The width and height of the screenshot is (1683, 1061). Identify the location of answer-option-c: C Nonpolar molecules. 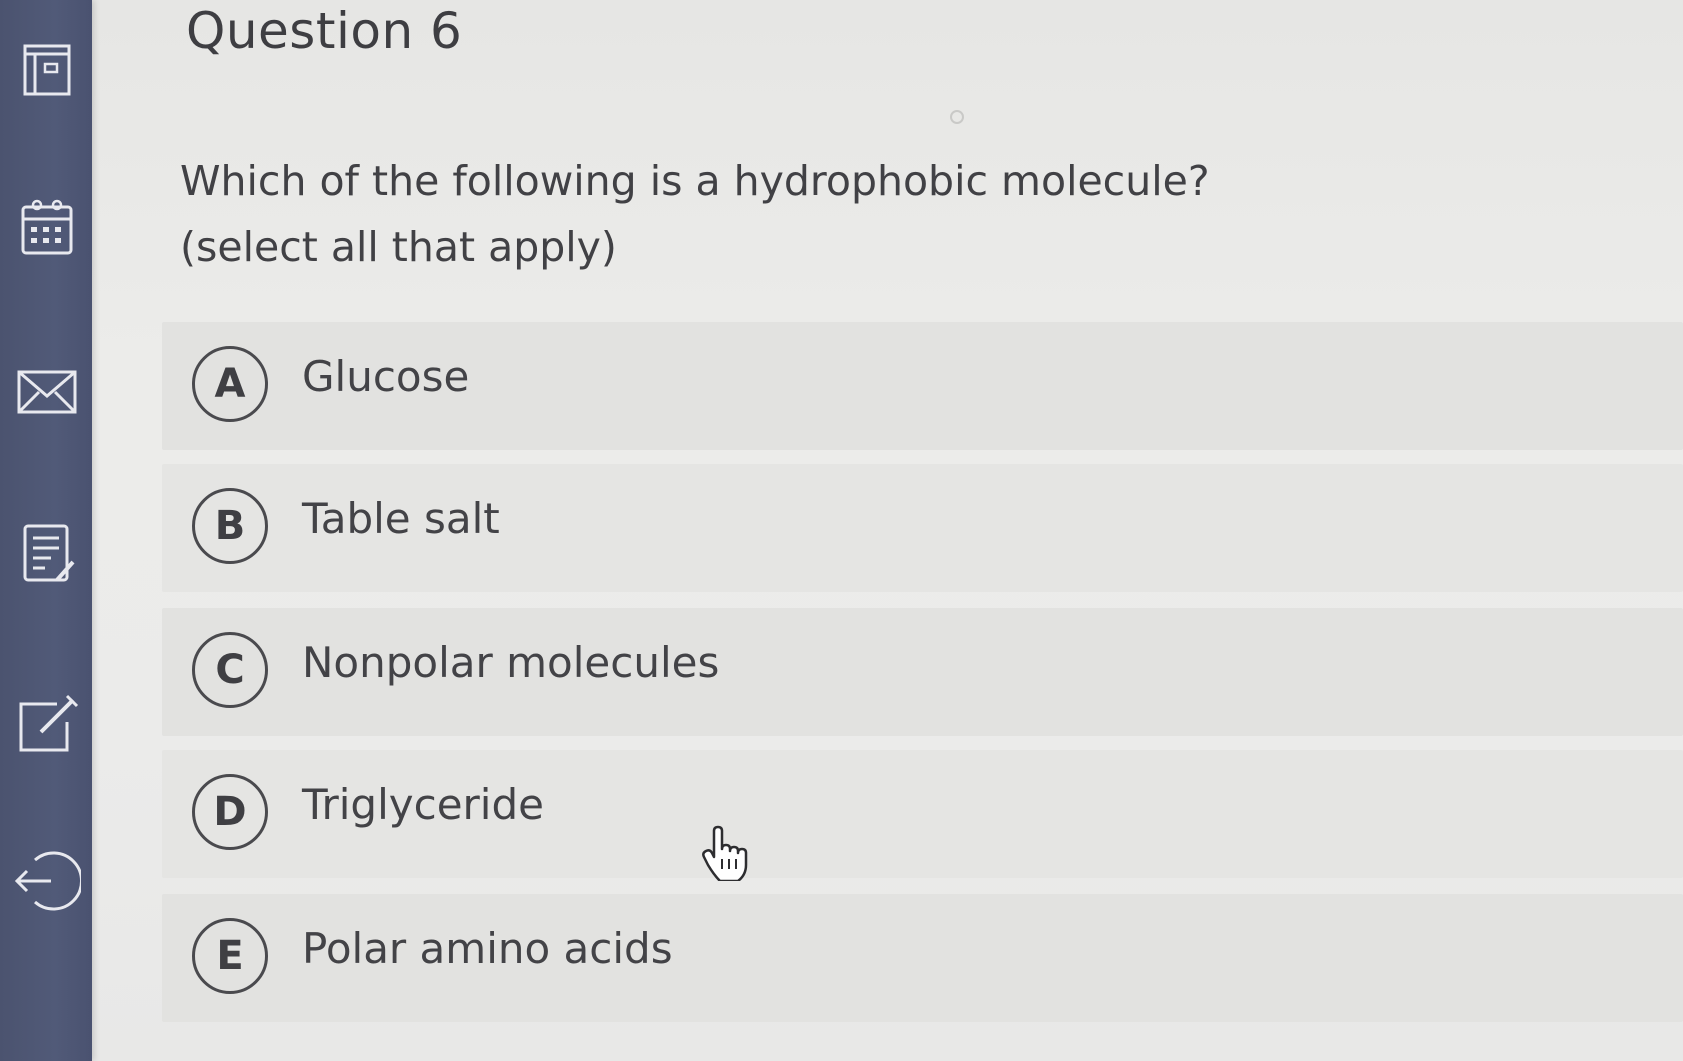
(922, 672).